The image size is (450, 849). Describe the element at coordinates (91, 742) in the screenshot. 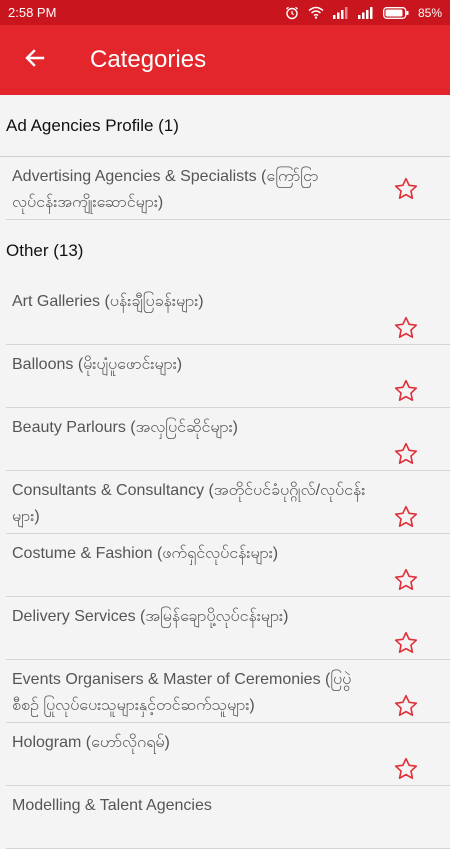

I see `category-label: Hologram (ဟော်လိုဂရမ်)` at that location.